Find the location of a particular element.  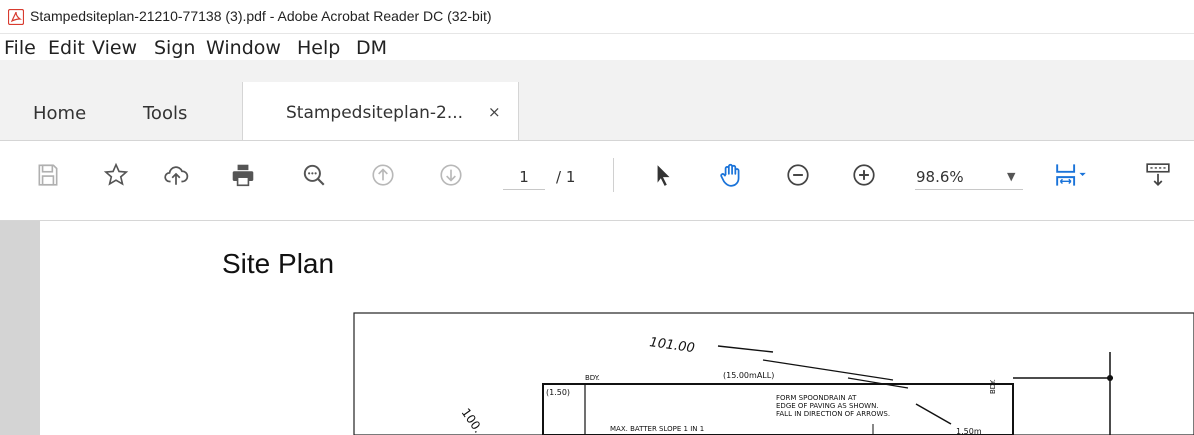

menu-dm: DM is located at coordinates (371, 48).